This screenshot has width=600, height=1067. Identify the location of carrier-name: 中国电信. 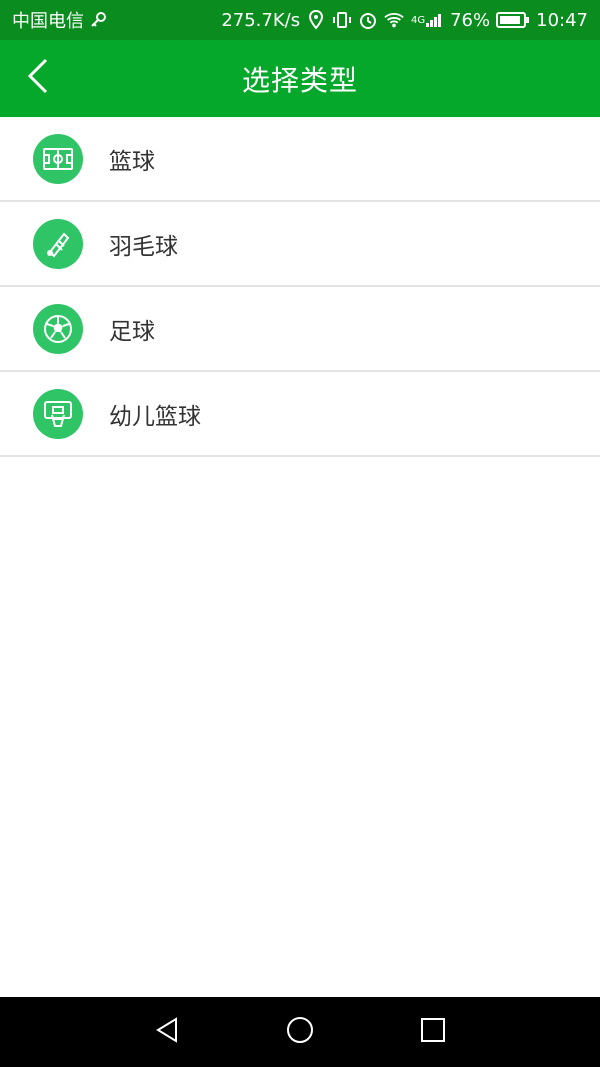
(48, 21).